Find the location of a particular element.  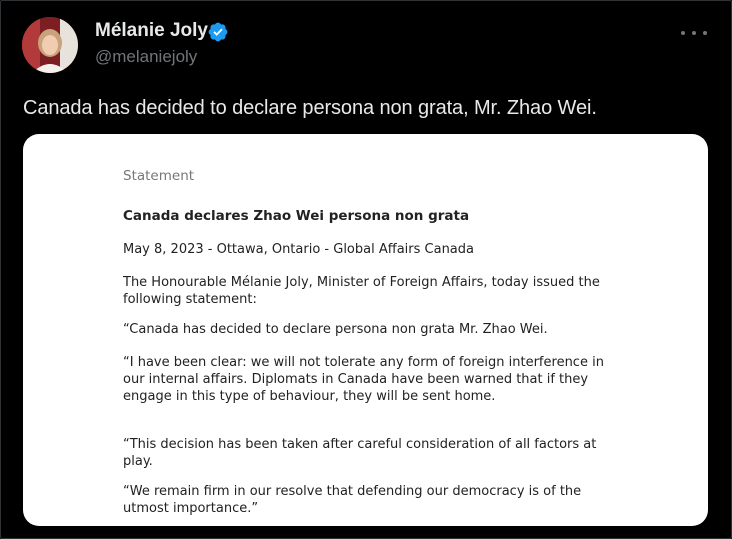

author-name: Mélanie Joly is located at coordinates (151, 31).